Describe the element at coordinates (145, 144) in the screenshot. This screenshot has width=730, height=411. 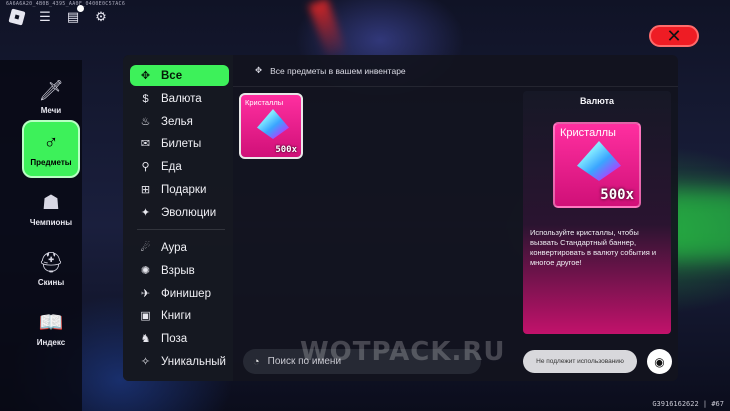
I see `ticket-icon: ✉` at that location.